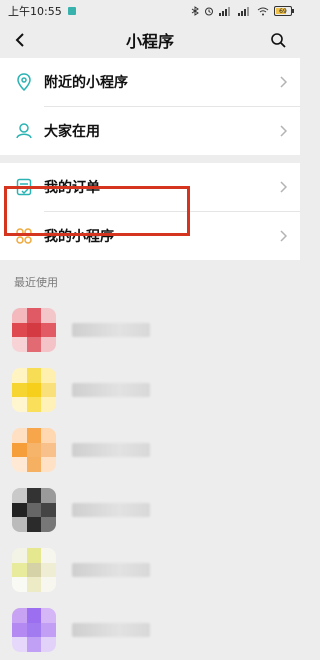  I want to click on order-list-icon, so click(24, 187).